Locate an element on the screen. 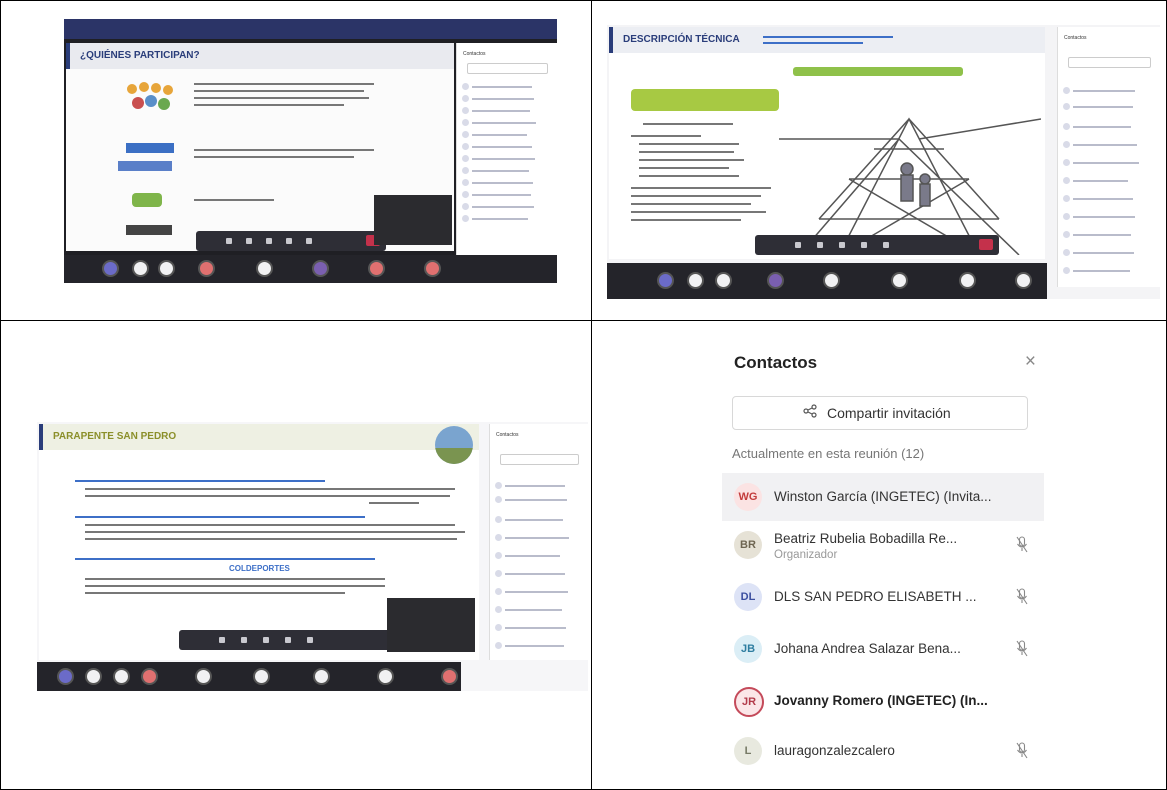 This screenshot has width=1167, height=790. avatar: BR is located at coordinates (748, 545).